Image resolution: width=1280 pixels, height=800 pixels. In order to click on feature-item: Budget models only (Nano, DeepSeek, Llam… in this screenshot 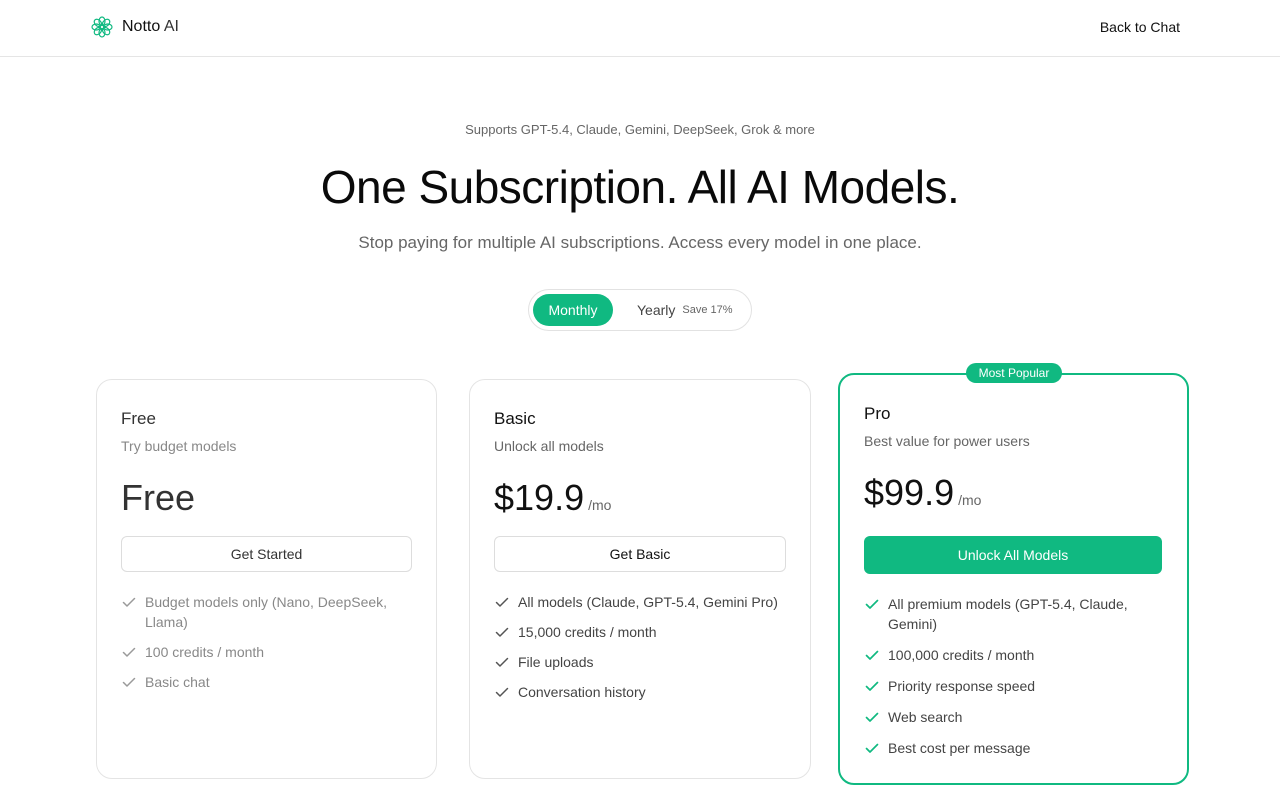, I will do `click(261, 612)`.